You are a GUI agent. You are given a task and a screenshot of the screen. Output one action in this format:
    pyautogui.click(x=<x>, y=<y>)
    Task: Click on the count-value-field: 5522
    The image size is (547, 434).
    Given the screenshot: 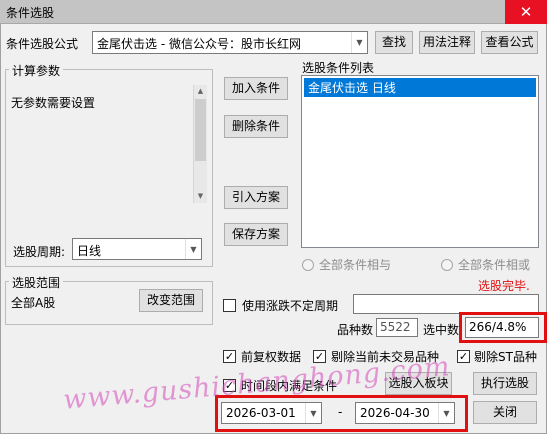 What is the action you would take?
    pyautogui.click(x=397, y=327)
    